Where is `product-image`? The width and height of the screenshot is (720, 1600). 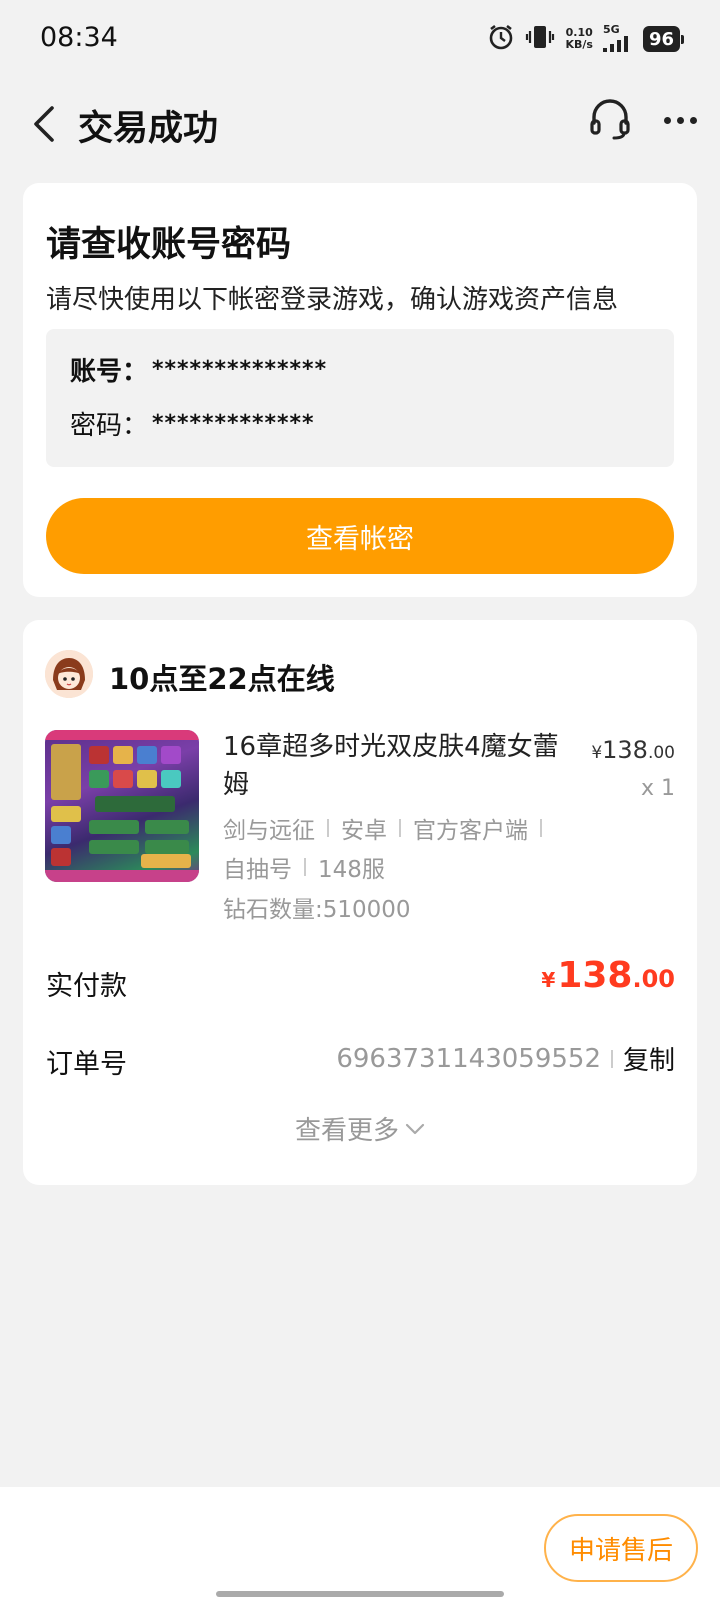
product-image is located at coordinates (122, 806).